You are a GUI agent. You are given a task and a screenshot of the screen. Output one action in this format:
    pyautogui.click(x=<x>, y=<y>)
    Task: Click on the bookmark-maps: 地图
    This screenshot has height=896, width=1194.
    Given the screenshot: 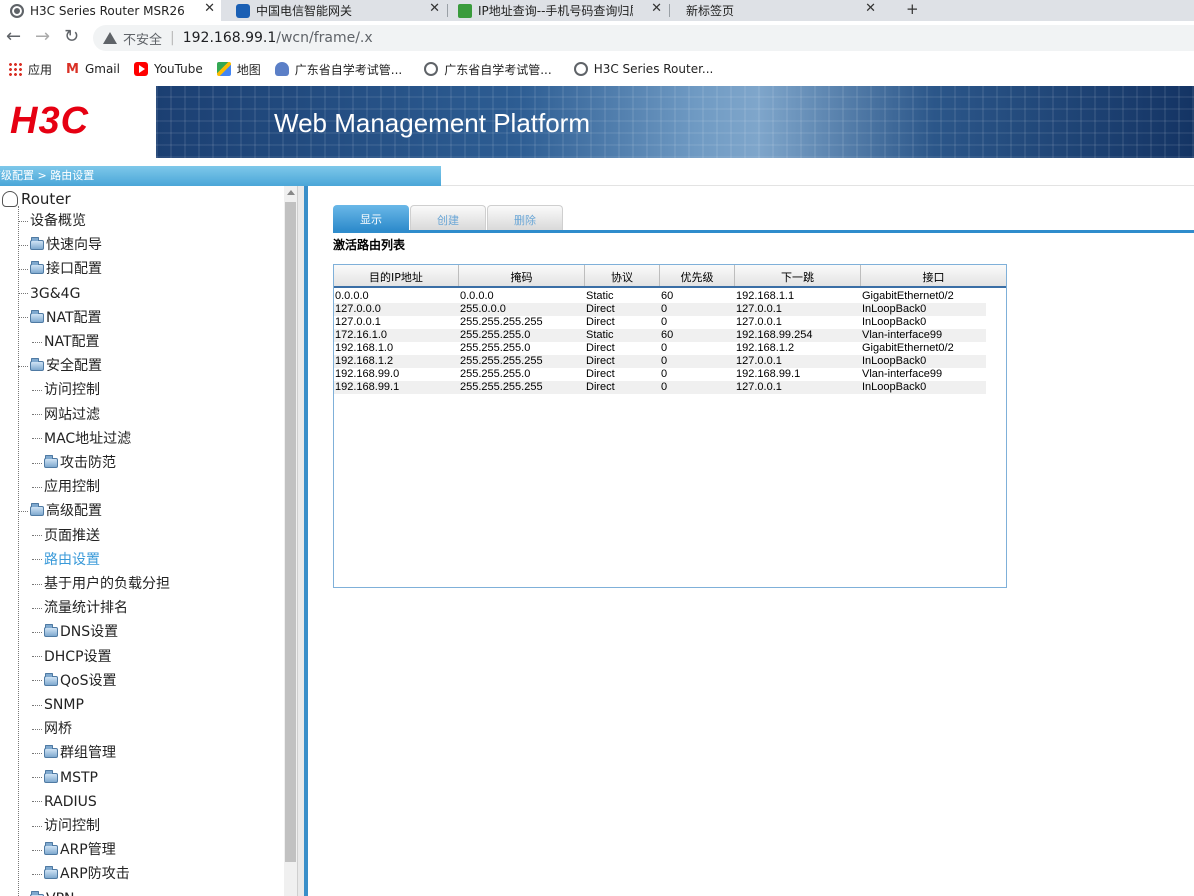 What is the action you would take?
    pyautogui.click(x=238, y=69)
    